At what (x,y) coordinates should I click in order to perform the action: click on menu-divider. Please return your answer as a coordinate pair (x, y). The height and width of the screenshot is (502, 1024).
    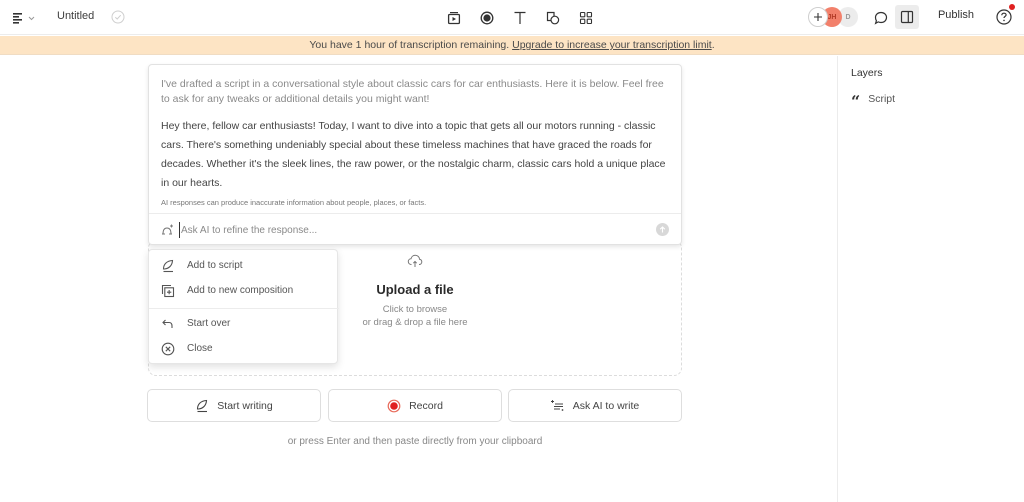
    Looking at the image, I should click on (244, 308).